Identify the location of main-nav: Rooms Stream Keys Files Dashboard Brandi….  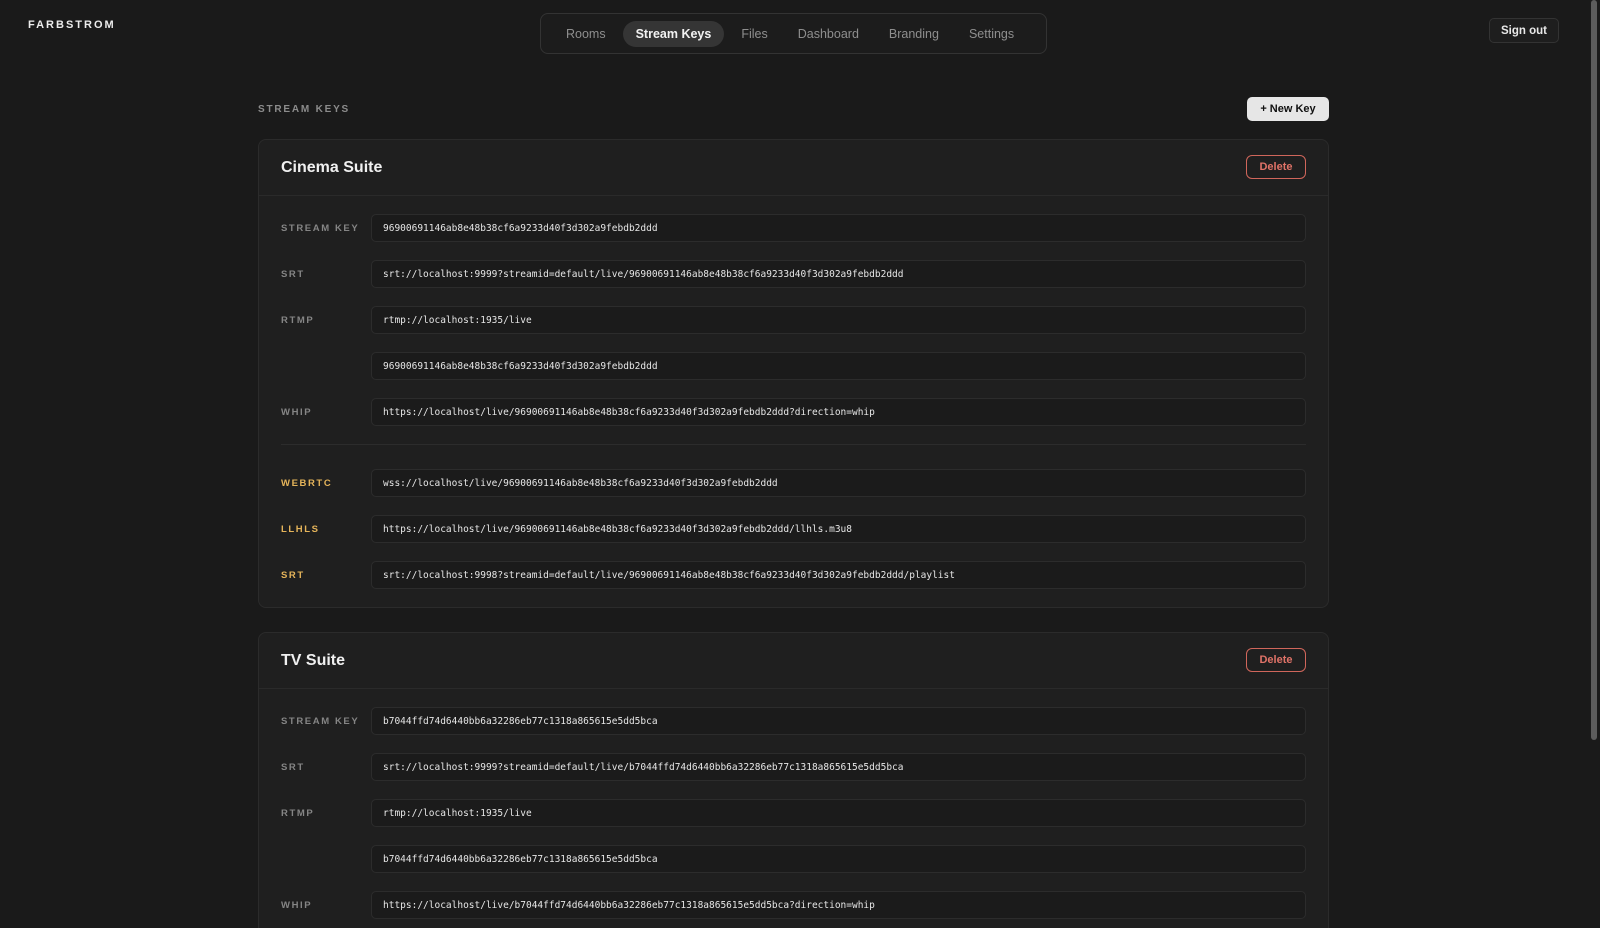
(793, 33).